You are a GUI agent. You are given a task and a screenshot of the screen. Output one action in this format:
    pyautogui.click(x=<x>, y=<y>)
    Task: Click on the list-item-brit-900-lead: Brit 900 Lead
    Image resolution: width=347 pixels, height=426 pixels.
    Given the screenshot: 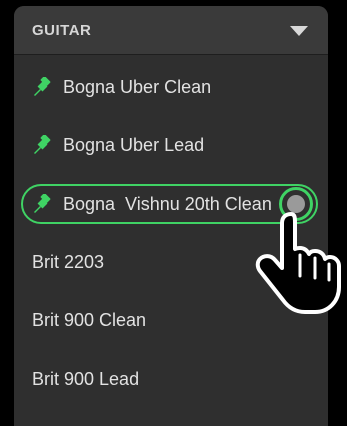 What is the action you would take?
    pyautogui.click(x=171, y=379)
    